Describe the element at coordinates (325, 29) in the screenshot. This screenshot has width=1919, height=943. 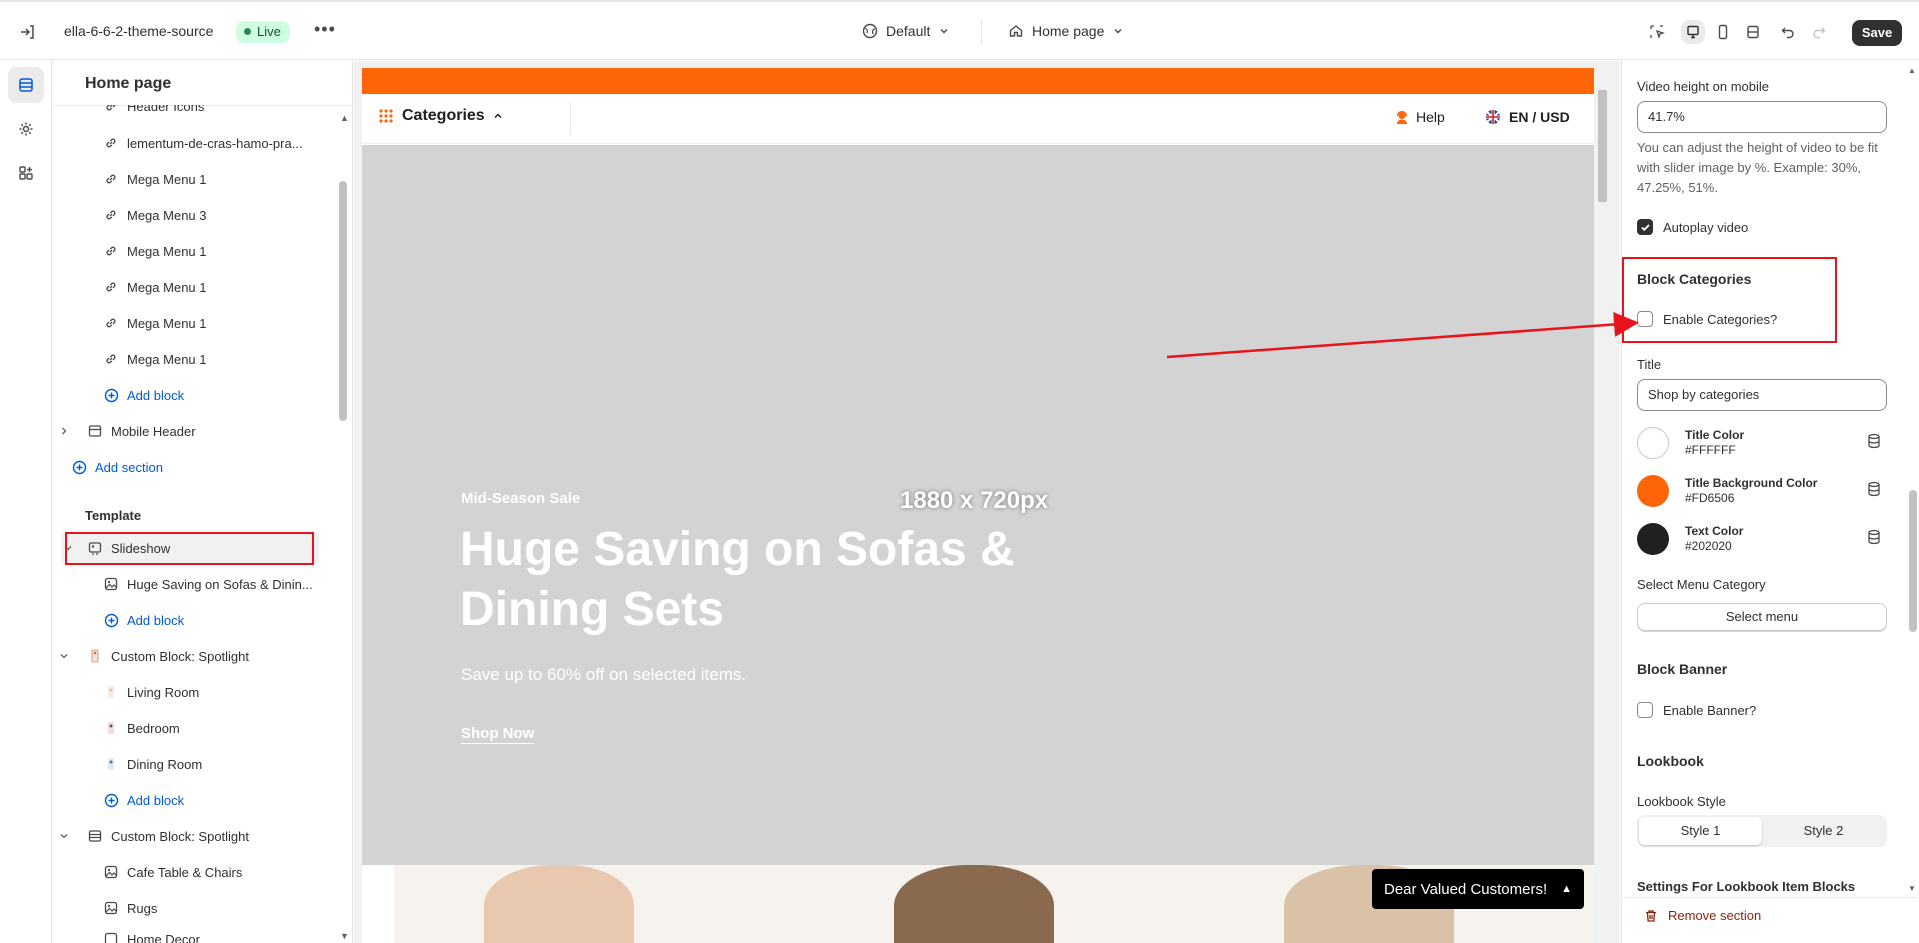
I see `more-actions-button: •••` at that location.